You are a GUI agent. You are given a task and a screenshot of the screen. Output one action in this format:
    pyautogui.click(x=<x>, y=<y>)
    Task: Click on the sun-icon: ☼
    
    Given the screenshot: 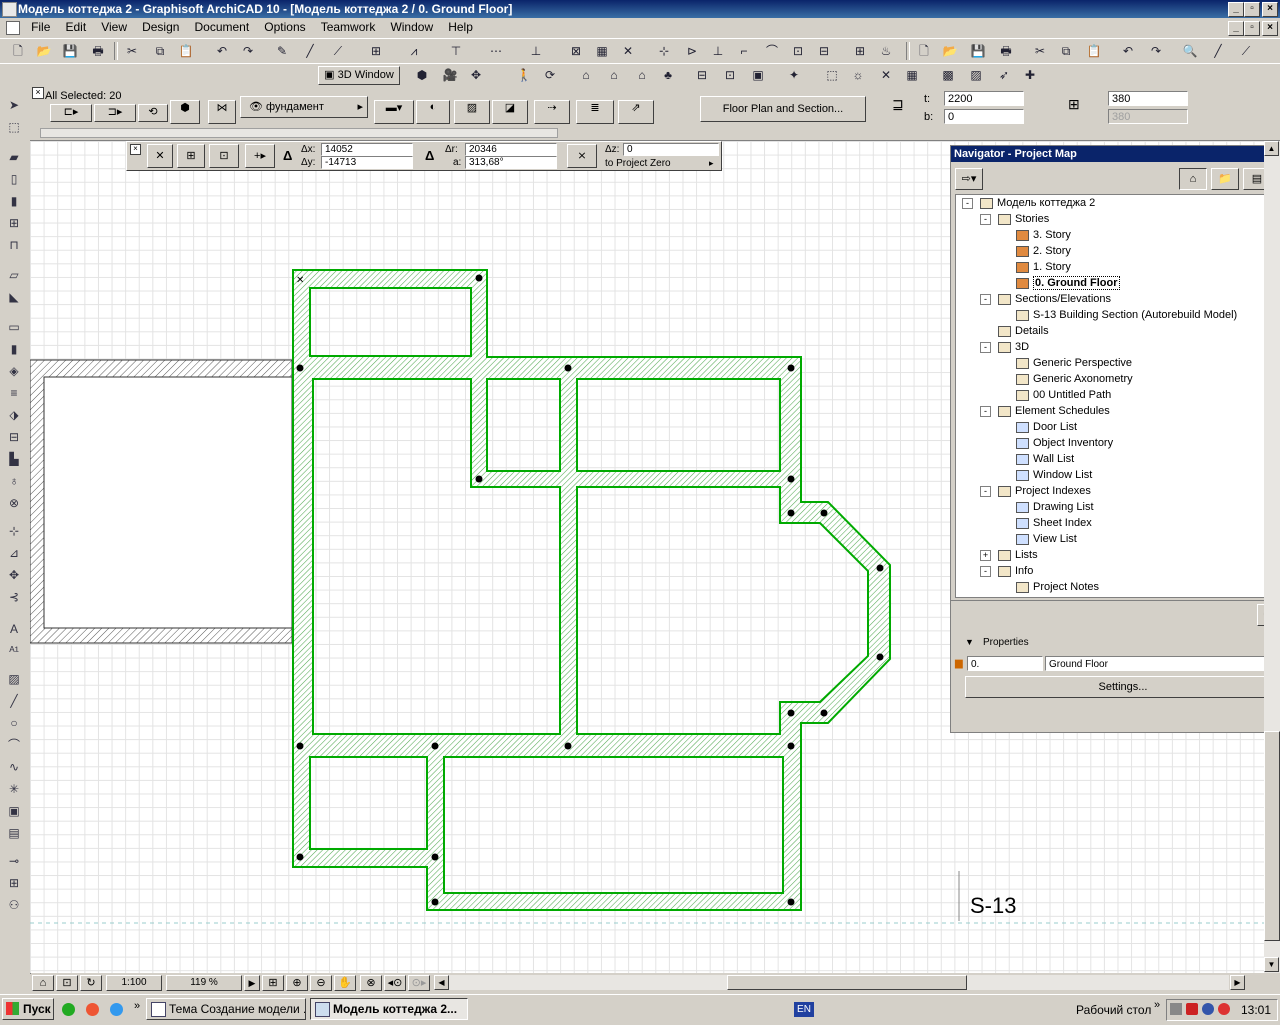 What is the action you would take?
    pyautogui.click(x=858, y=75)
    